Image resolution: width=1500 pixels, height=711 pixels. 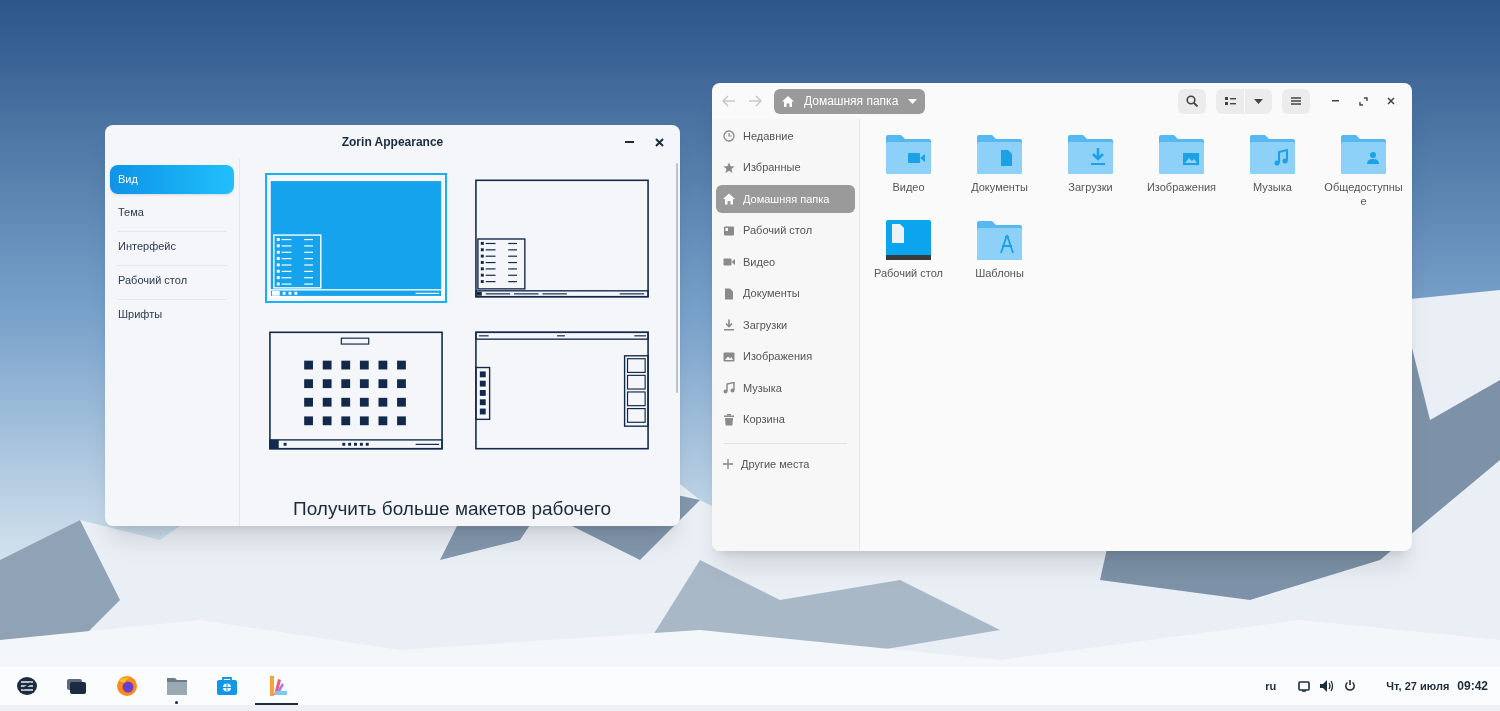 What do you see at coordinates (785, 464) in the screenshot?
I see `sidebar-item: Другие места` at bounding box center [785, 464].